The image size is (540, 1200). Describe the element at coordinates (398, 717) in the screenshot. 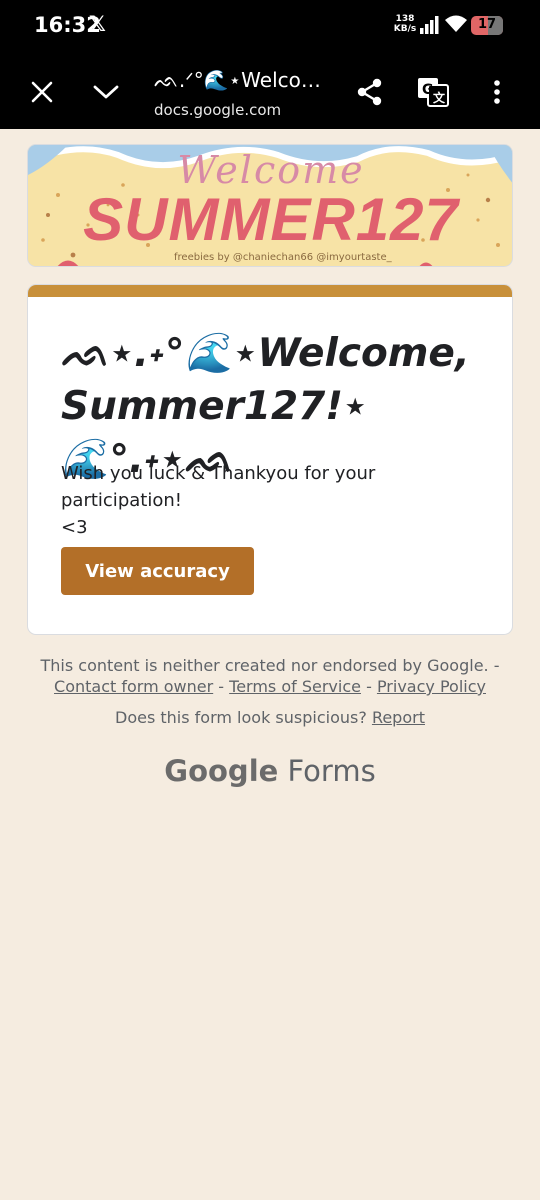

I see `report-link: Report` at that location.